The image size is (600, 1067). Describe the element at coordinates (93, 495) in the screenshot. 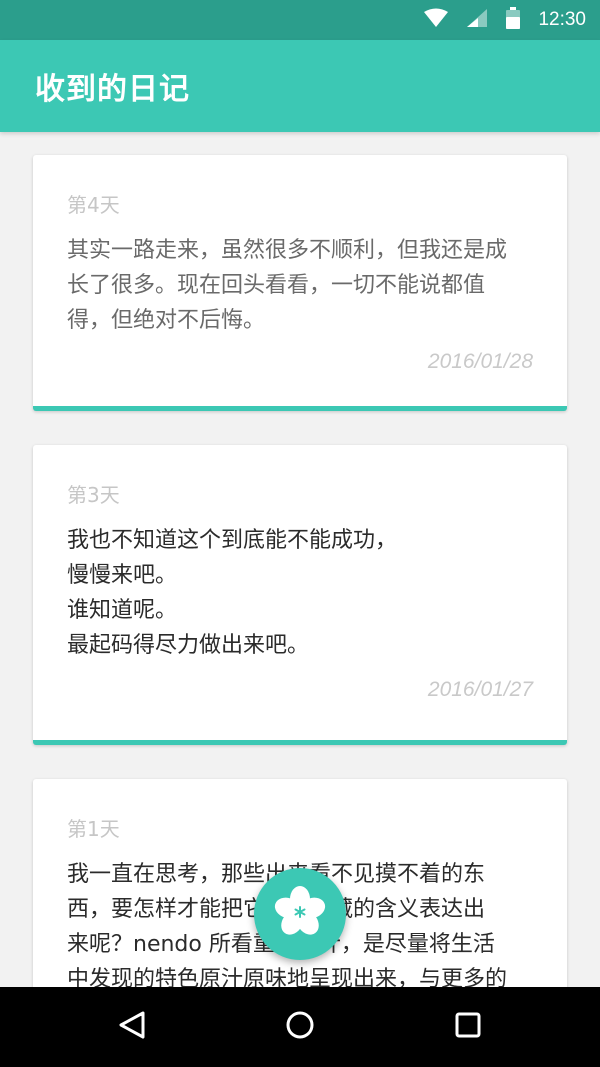

I see `card-day-label: 第3天` at that location.